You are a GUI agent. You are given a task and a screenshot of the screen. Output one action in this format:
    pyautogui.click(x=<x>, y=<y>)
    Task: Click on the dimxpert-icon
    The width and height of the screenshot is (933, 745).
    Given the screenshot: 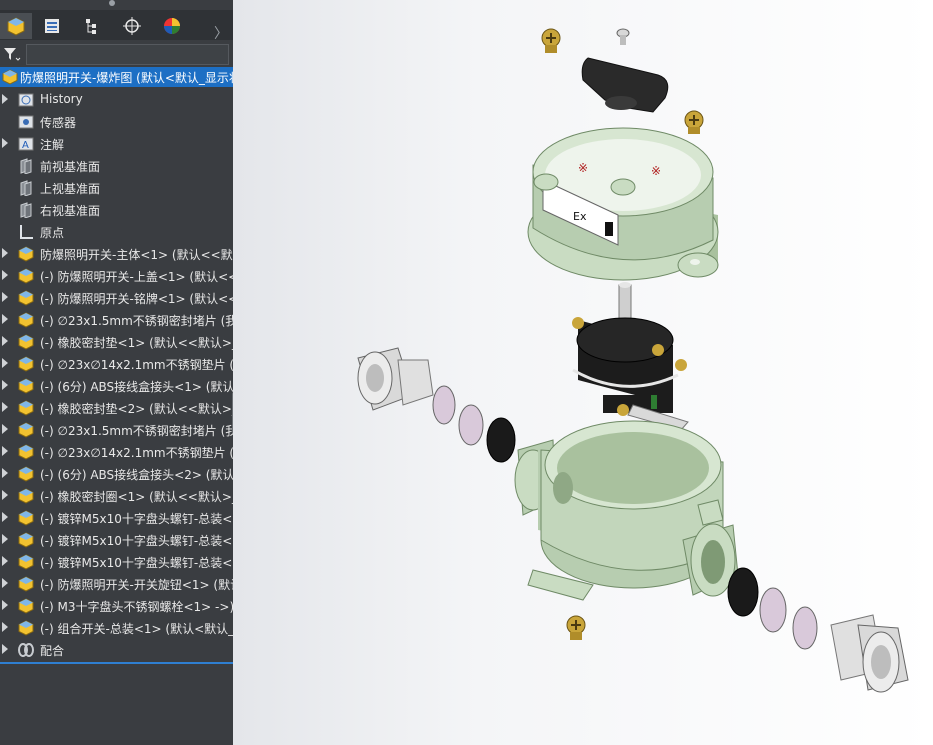 What is the action you would take?
    pyautogui.click(x=132, y=26)
    